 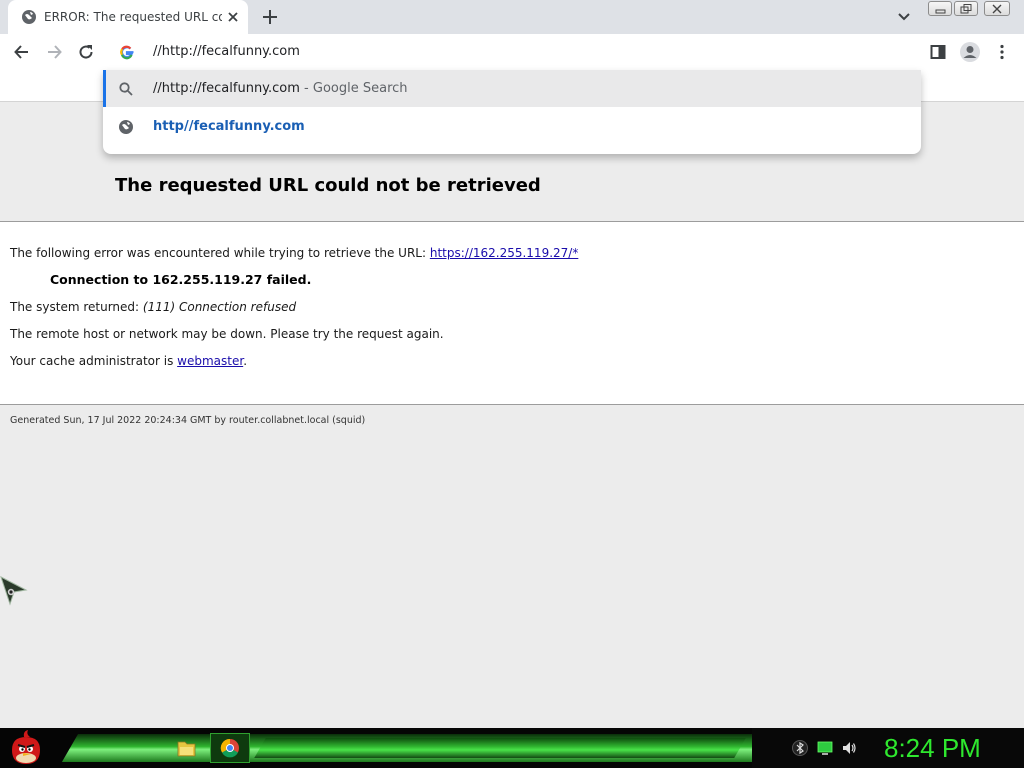 I want to click on taskbar: 8:24 PM, so click(x=512, y=748).